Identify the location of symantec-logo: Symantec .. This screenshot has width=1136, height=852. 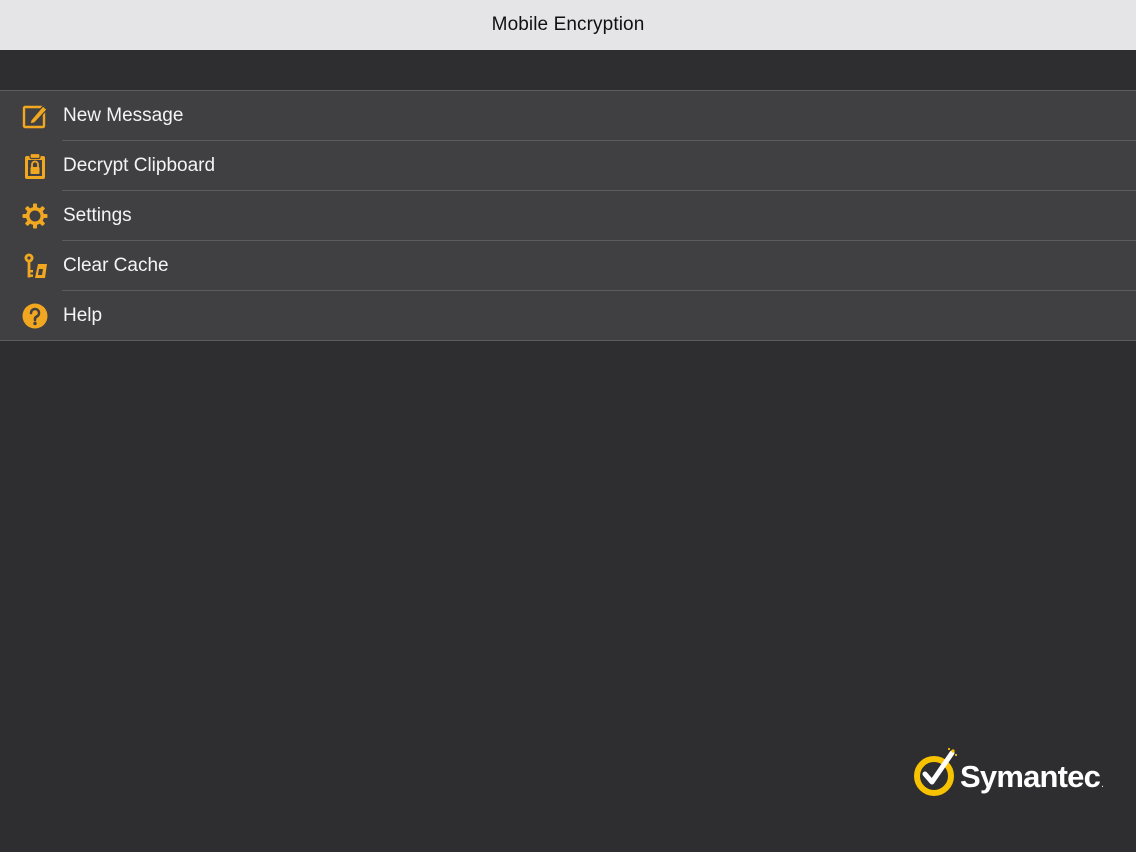
(1008, 775).